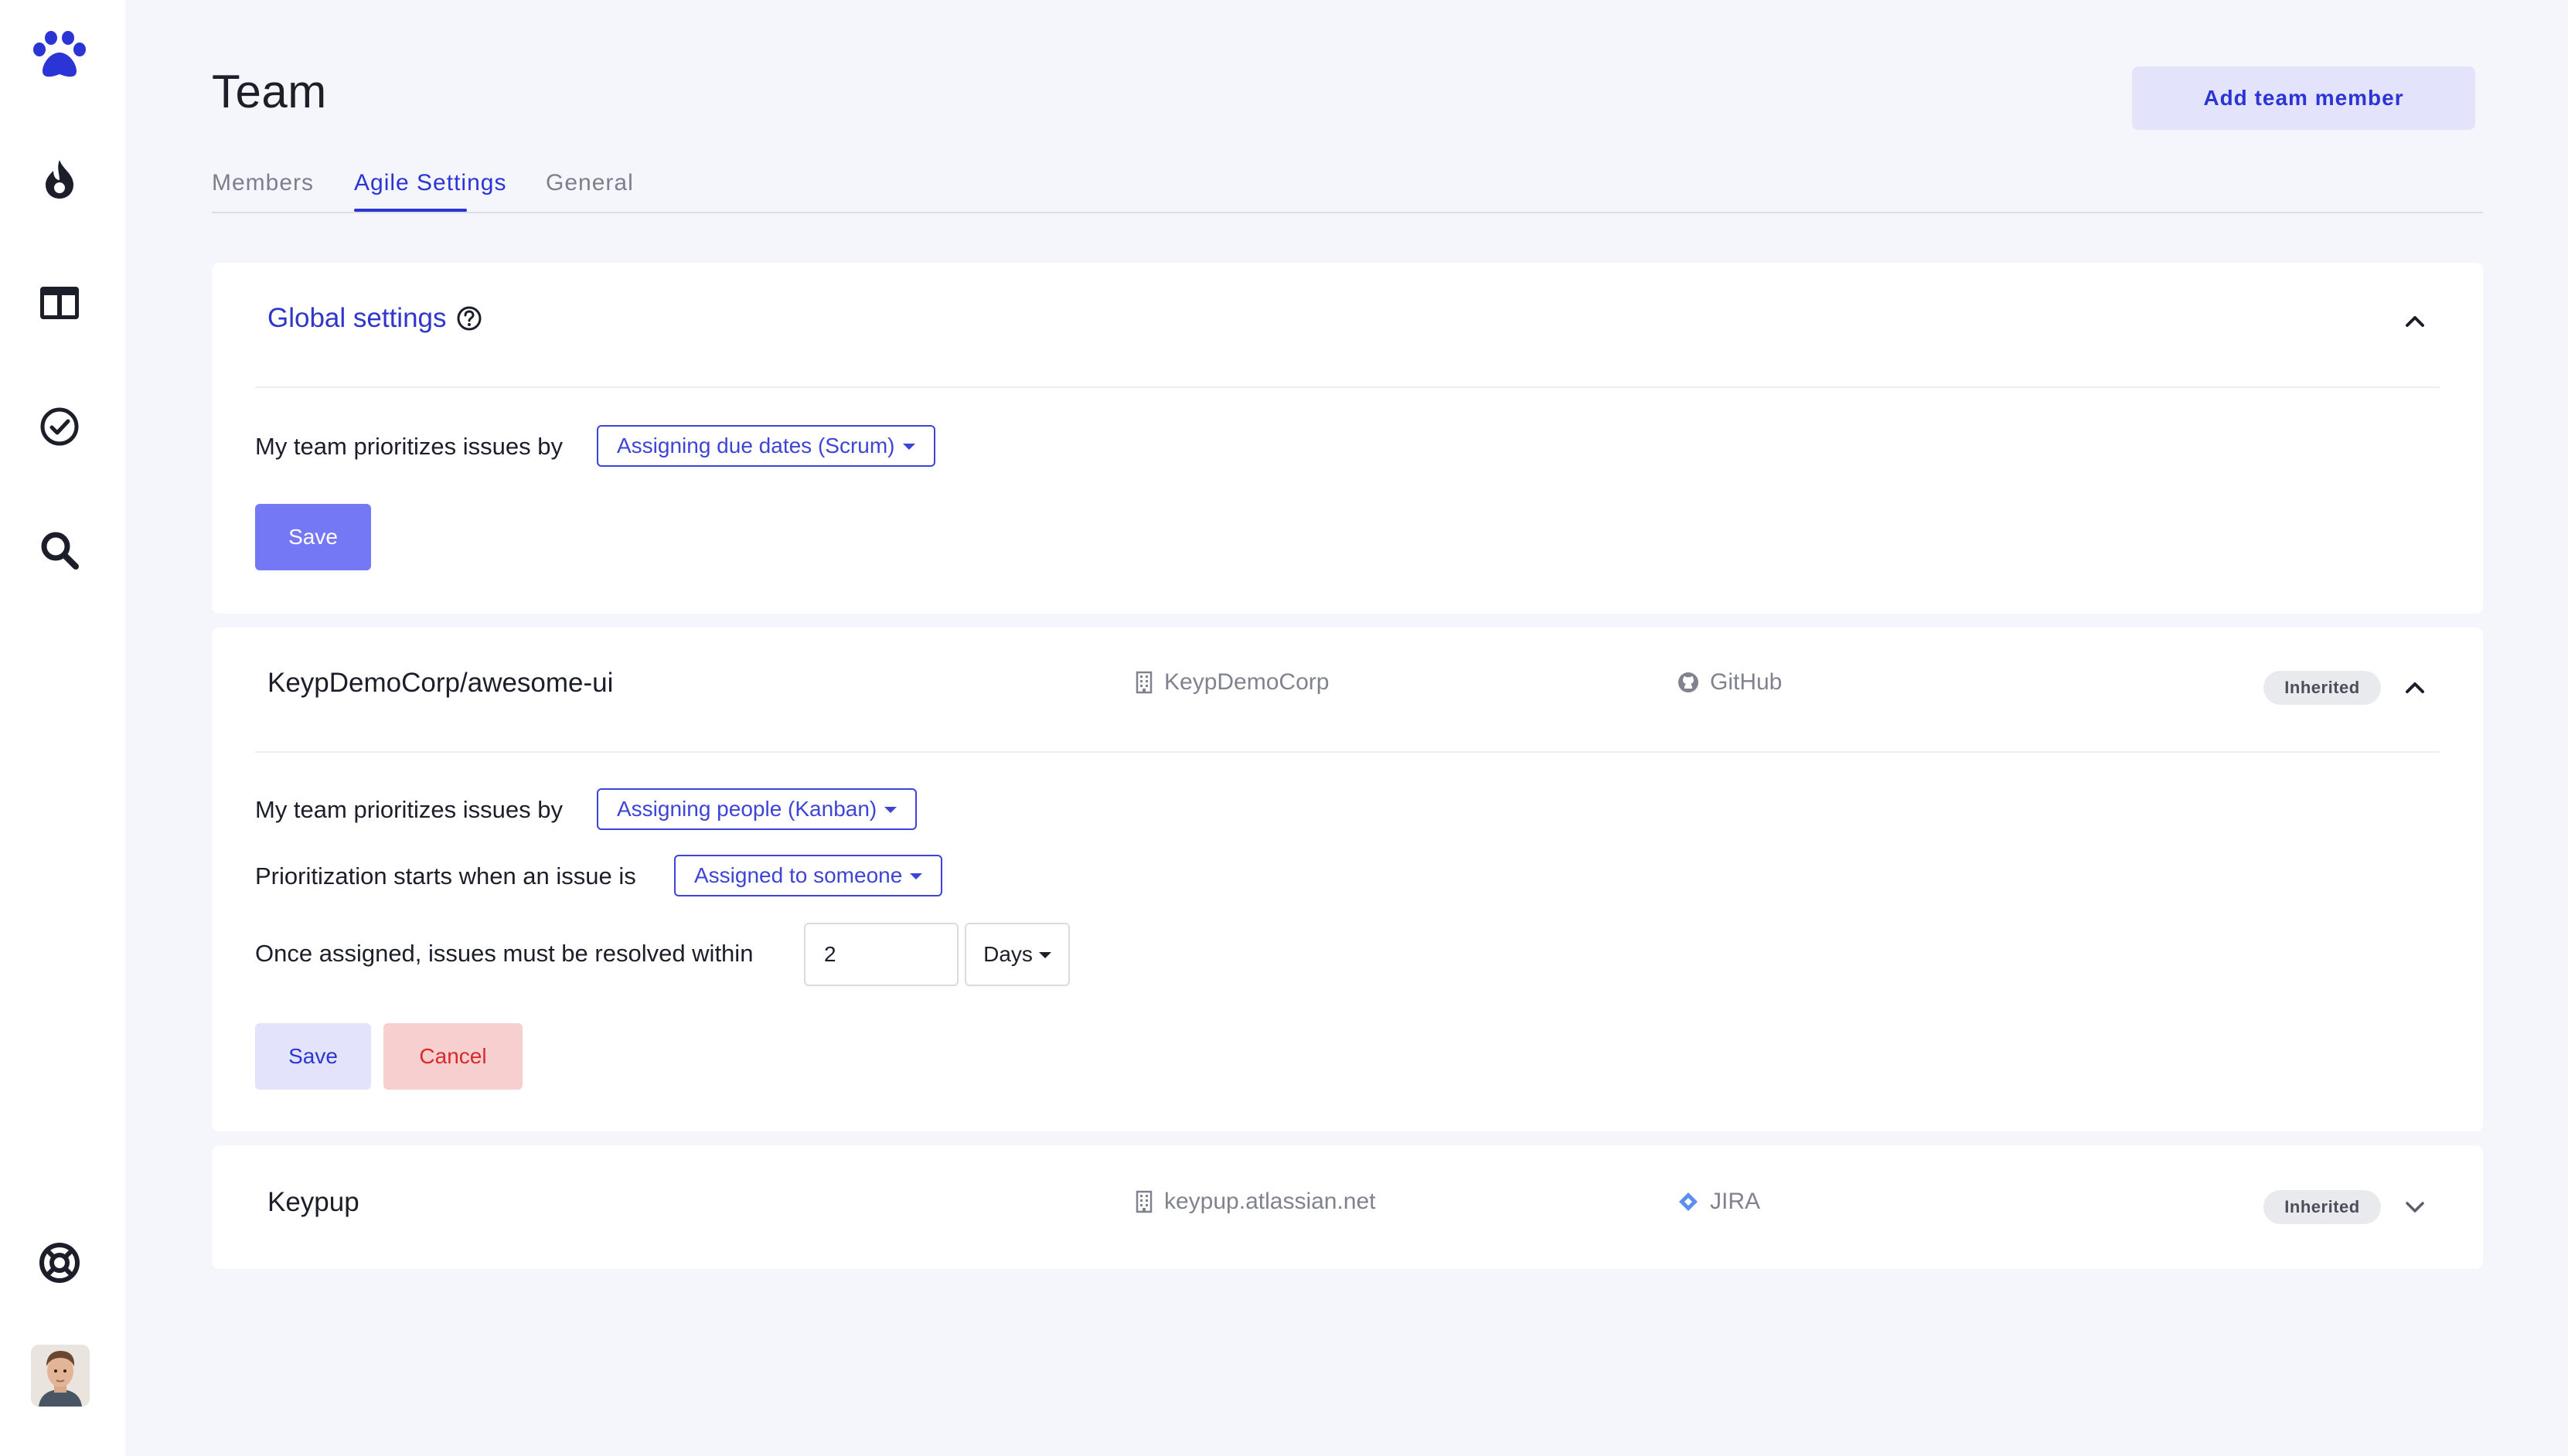 This screenshot has height=1456, width=2568. Describe the element at coordinates (1270, 1201) in the screenshot. I see `repo-org-label: keypup.atlassian.net` at that location.